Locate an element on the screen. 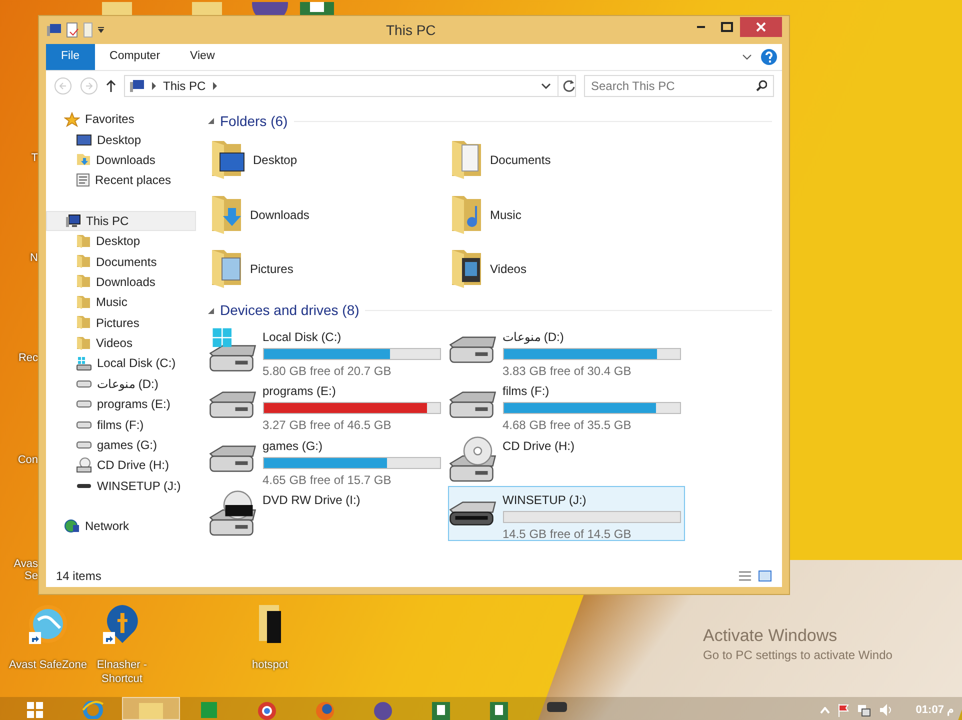 Image resolution: width=962 pixels, height=720 pixels. store-icon is located at coordinates (209, 710).